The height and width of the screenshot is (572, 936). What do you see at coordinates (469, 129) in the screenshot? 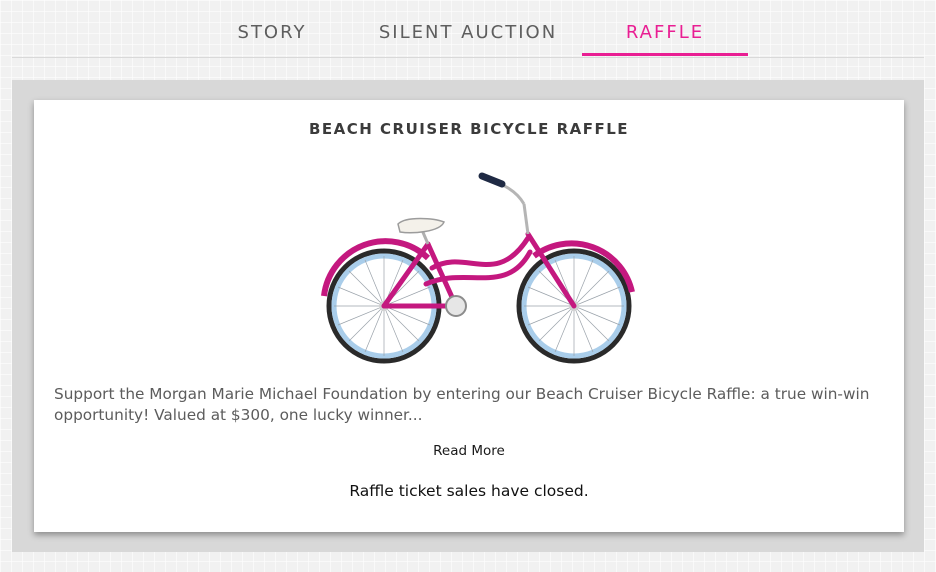
I see `raffle-title: BEACH CRUISER BICYCLE RAFFLE` at bounding box center [469, 129].